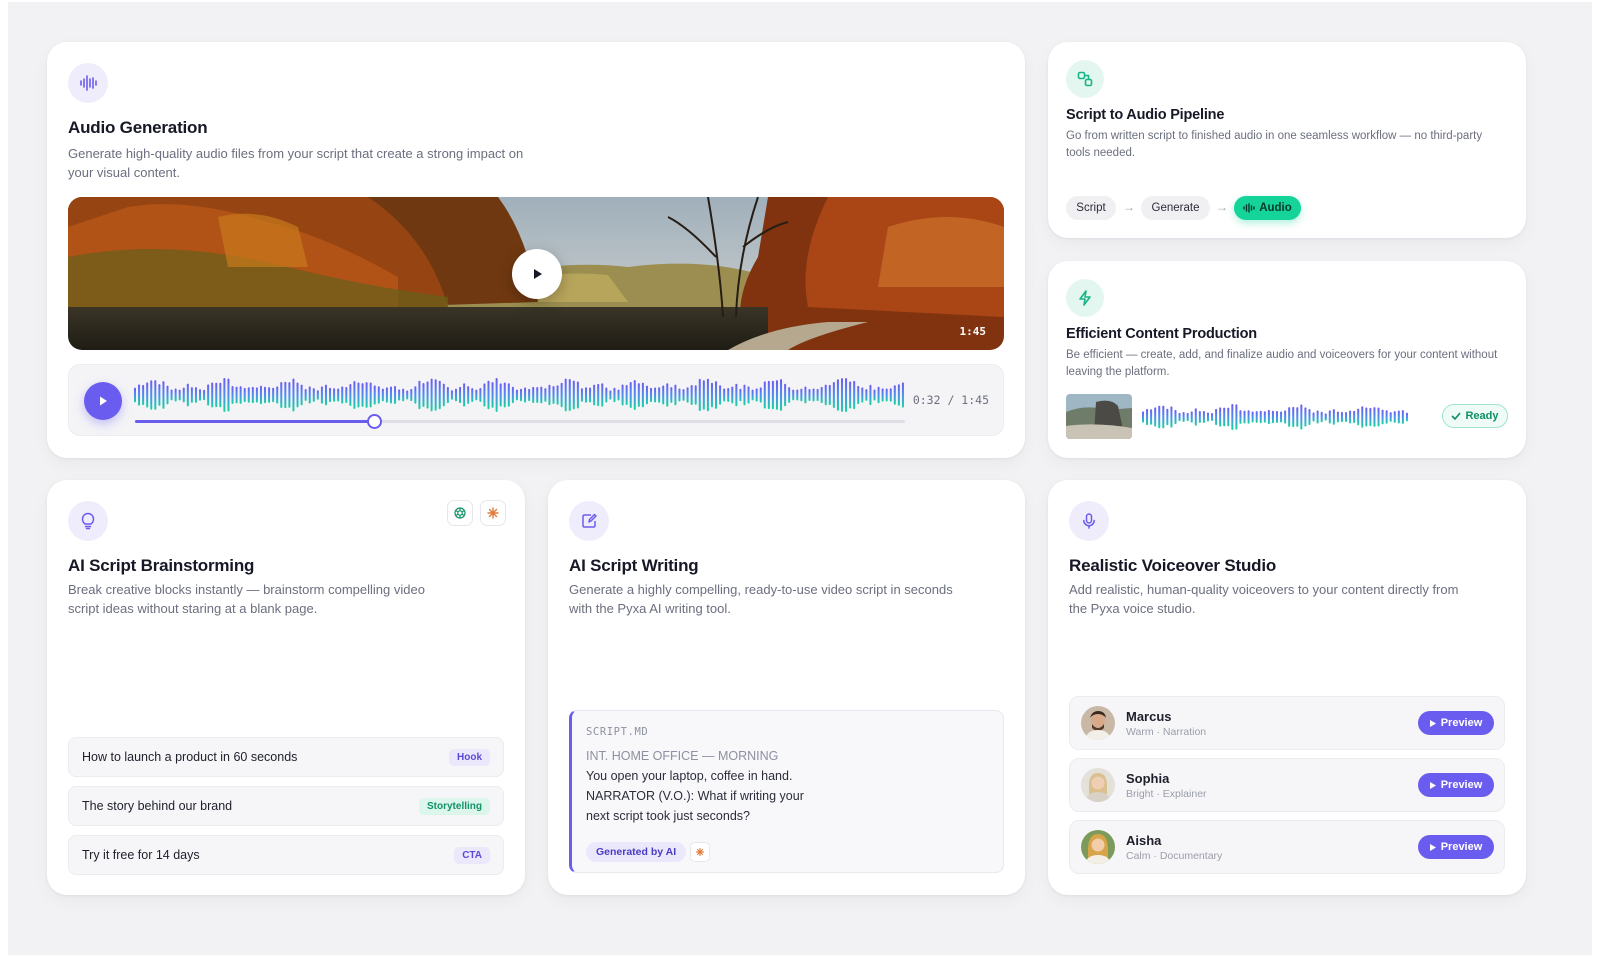 The image size is (1600, 957). Describe the element at coordinates (1148, 778) in the screenshot. I see `voice-name: Sophia` at that location.